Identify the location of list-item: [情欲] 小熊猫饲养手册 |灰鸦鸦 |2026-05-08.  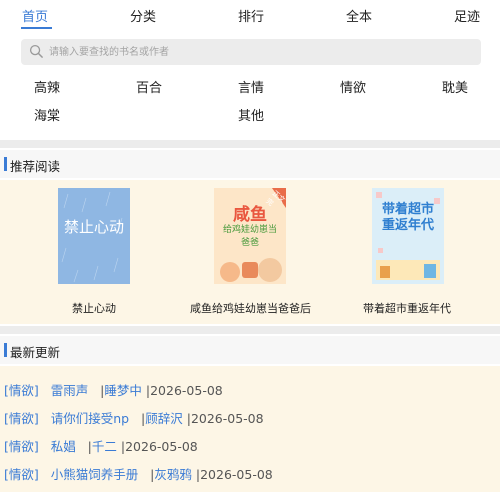
(138, 474).